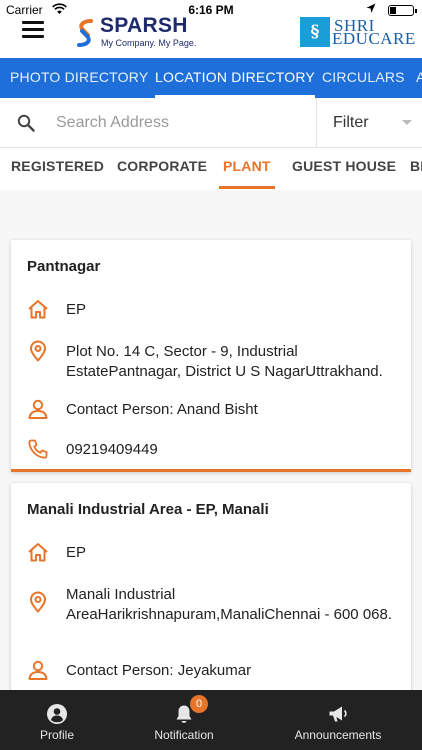 This screenshot has height=750, width=422. I want to click on nav-profile-label: Profile, so click(56, 735).